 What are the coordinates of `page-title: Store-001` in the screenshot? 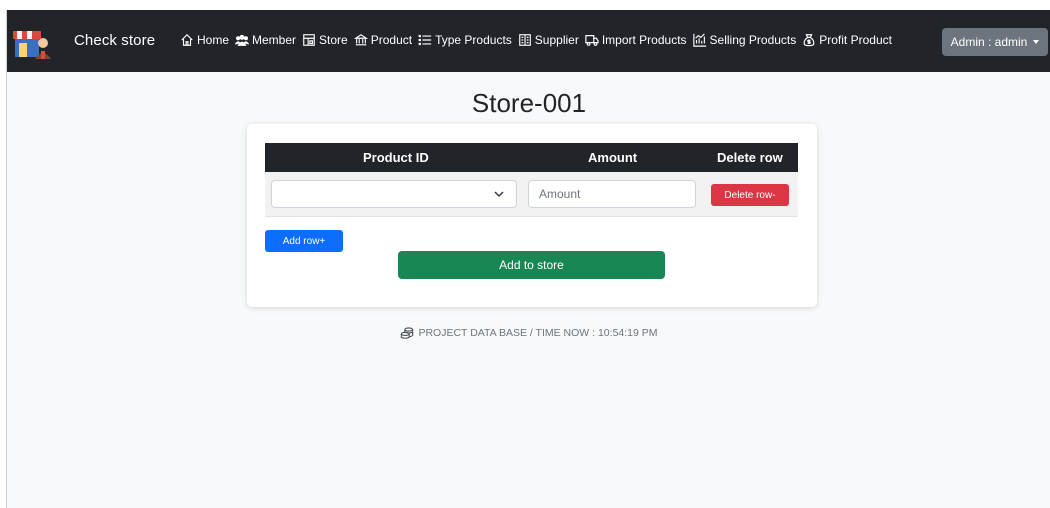 It's located at (529, 103).